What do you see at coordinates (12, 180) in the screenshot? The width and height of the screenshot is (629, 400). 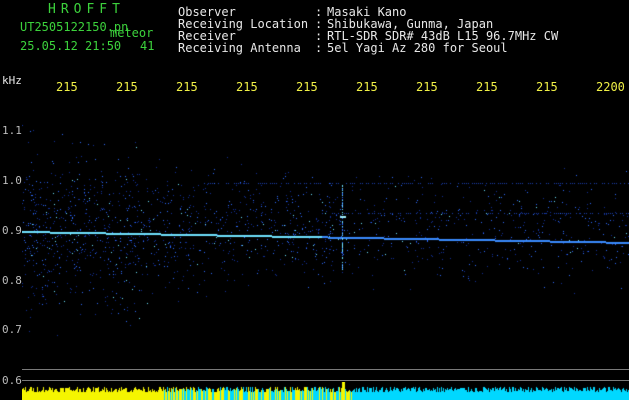 I see `freq-tick: 1.0` at bounding box center [12, 180].